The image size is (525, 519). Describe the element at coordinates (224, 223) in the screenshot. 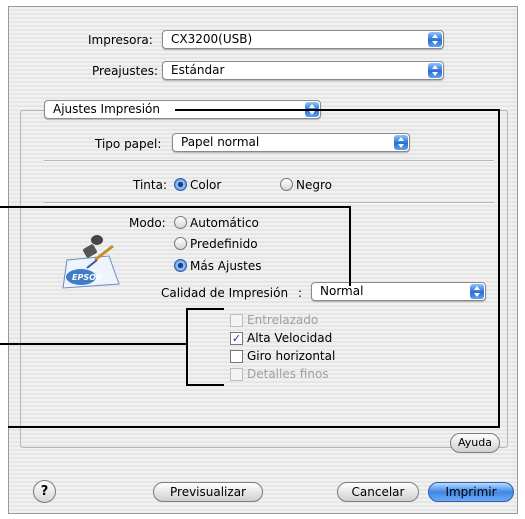

I see `mode-automatic-label: Automático` at that location.